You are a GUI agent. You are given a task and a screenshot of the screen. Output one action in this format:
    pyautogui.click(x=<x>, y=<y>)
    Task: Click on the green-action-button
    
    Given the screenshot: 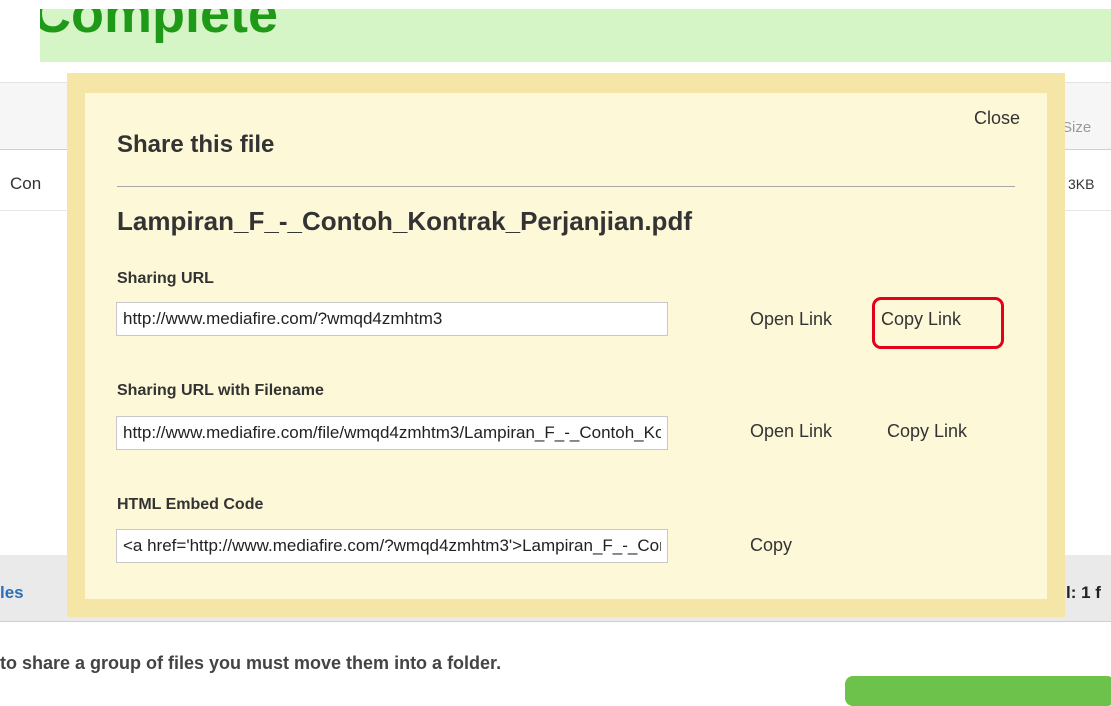 What is the action you would take?
    pyautogui.click(x=978, y=691)
    